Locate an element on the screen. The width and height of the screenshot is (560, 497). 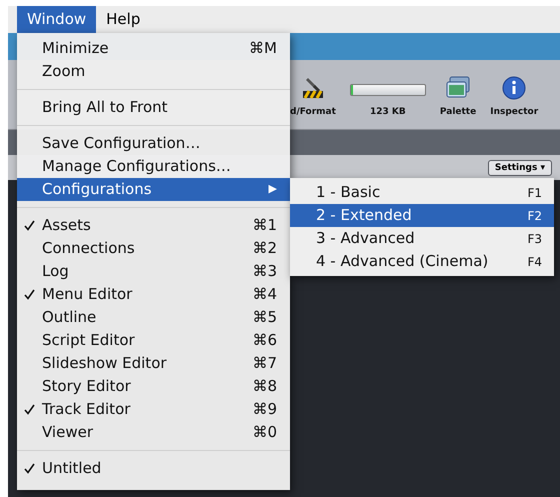
toolbar-label: d/Format is located at coordinates (313, 112).